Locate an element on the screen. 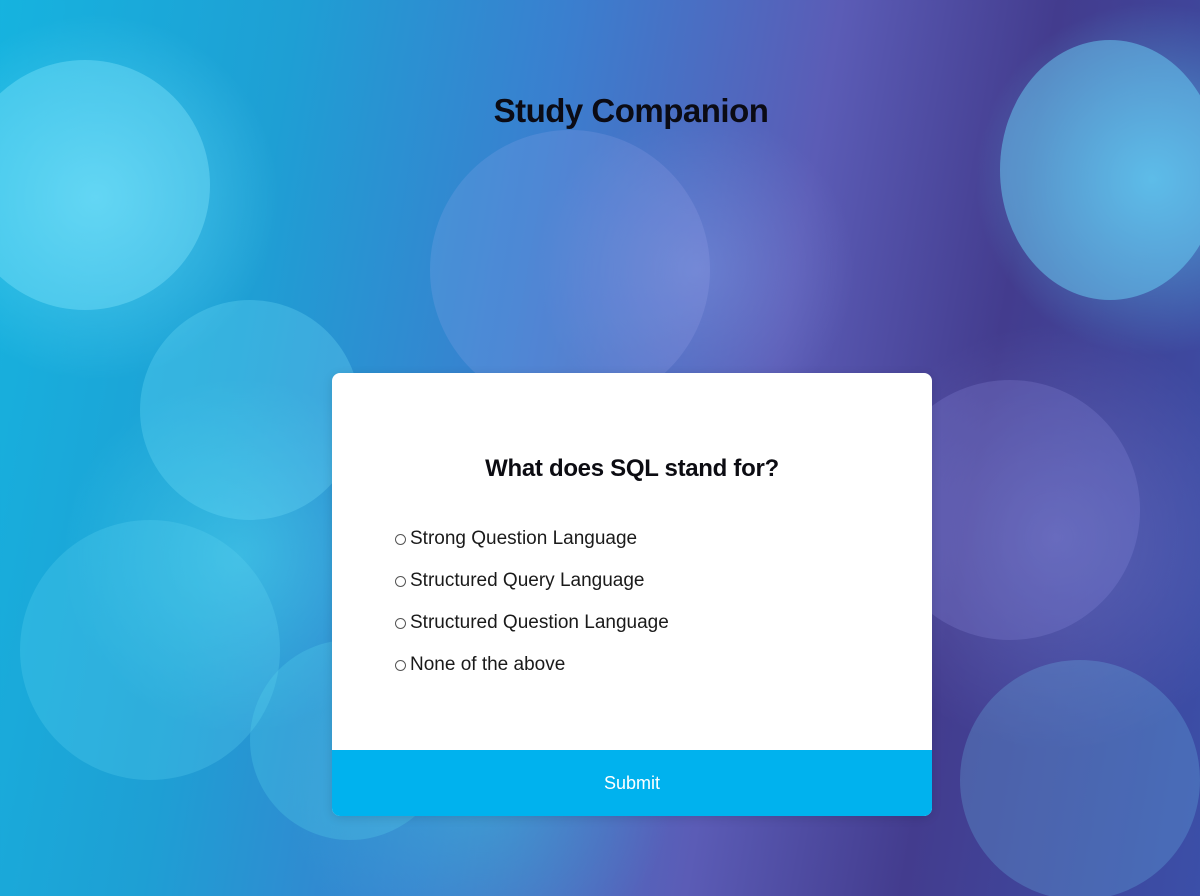  answer-option: Structured Question Language is located at coordinates (532, 623).